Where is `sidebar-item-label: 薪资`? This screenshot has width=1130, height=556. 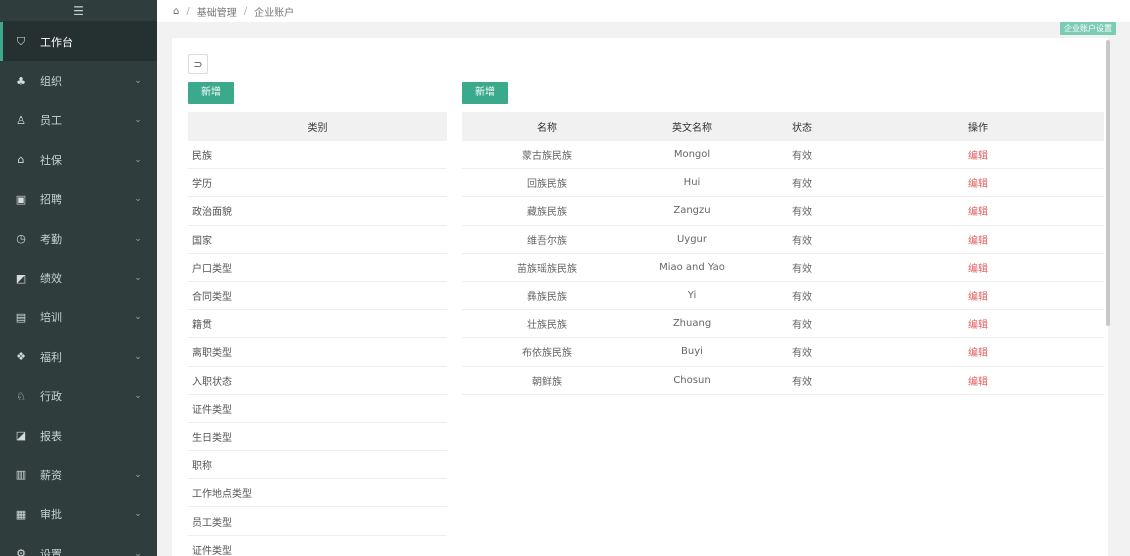 sidebar-item-label: 薪资 is located at coordinates (51, 475).